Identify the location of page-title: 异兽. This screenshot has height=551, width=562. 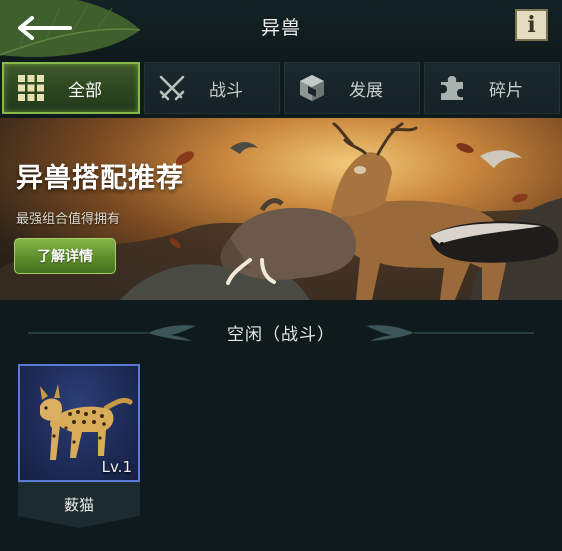
(280, 28).